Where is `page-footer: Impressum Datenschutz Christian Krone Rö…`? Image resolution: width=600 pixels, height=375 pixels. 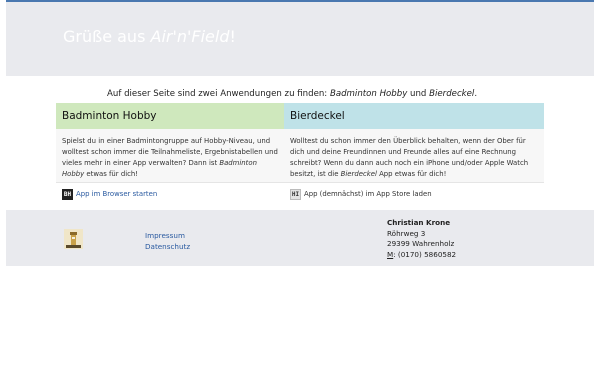 page-footer: Impressum Datenschutz Christian Krone Rö… is located at coordinates (300, 238).